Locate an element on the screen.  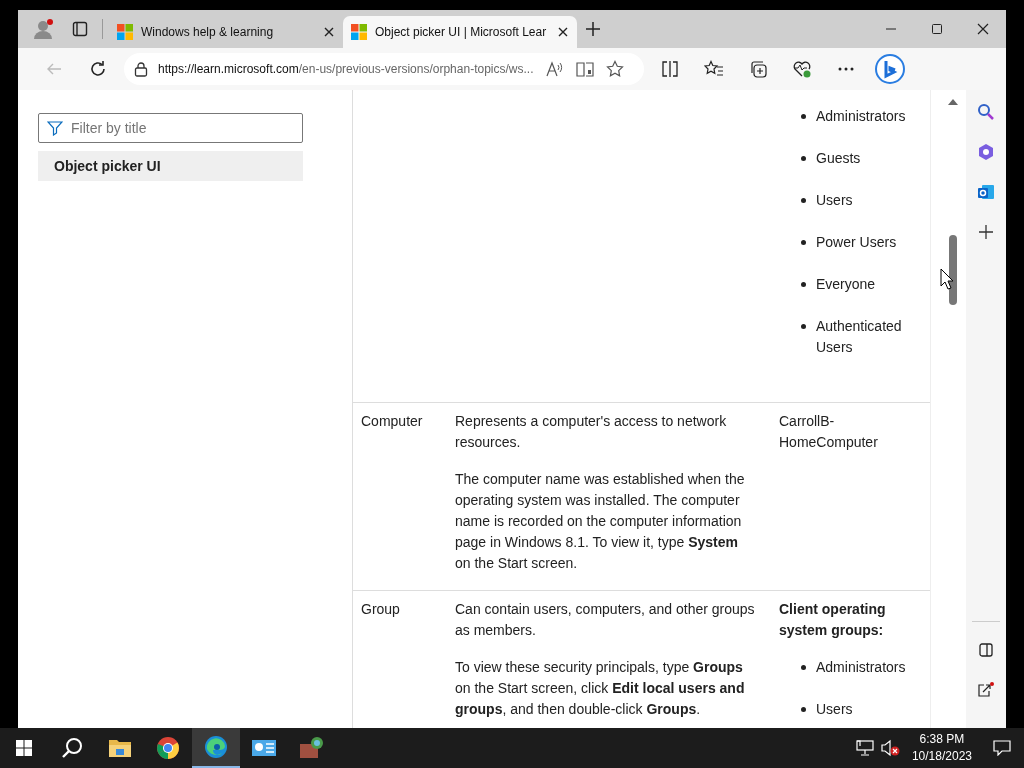
scroll-up-arrow-icon is located at coordinates (953, 101).